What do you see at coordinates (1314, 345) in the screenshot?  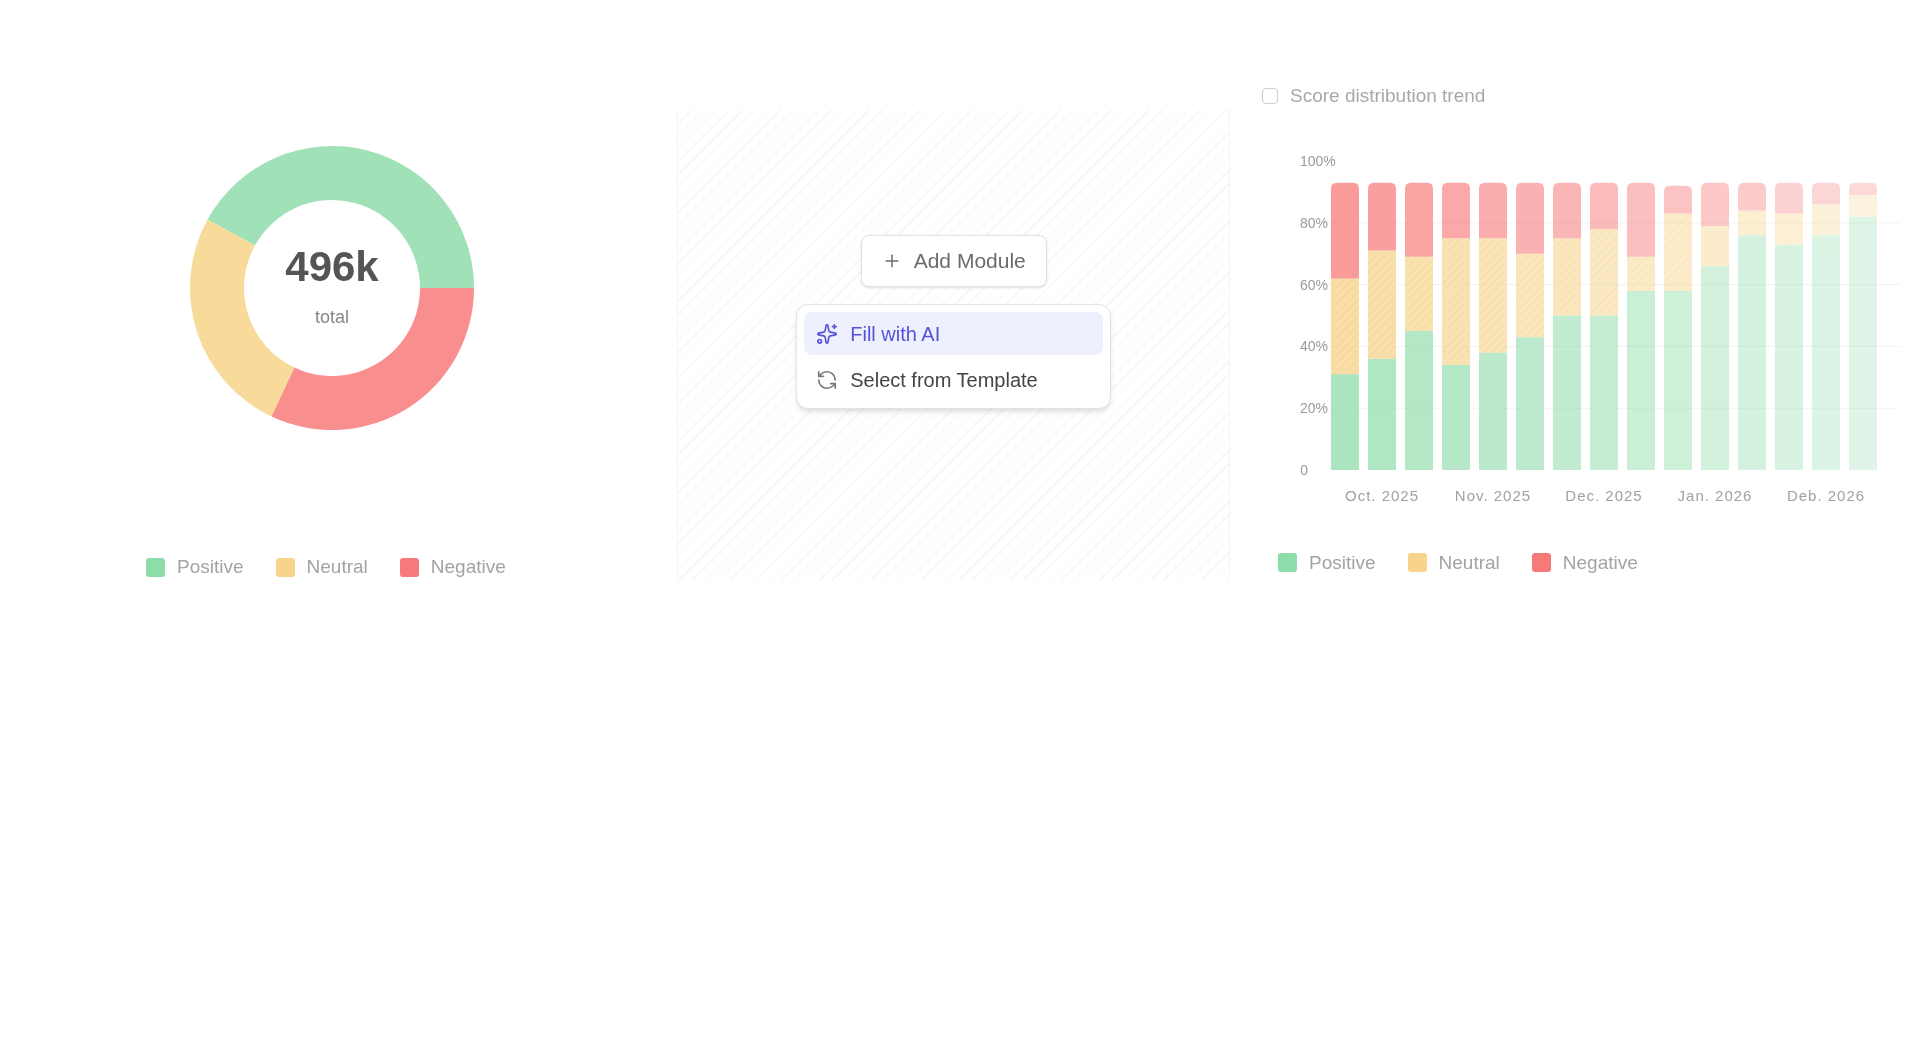 I see `y-axis-label: 40%` at bounding box center [1314, 345].